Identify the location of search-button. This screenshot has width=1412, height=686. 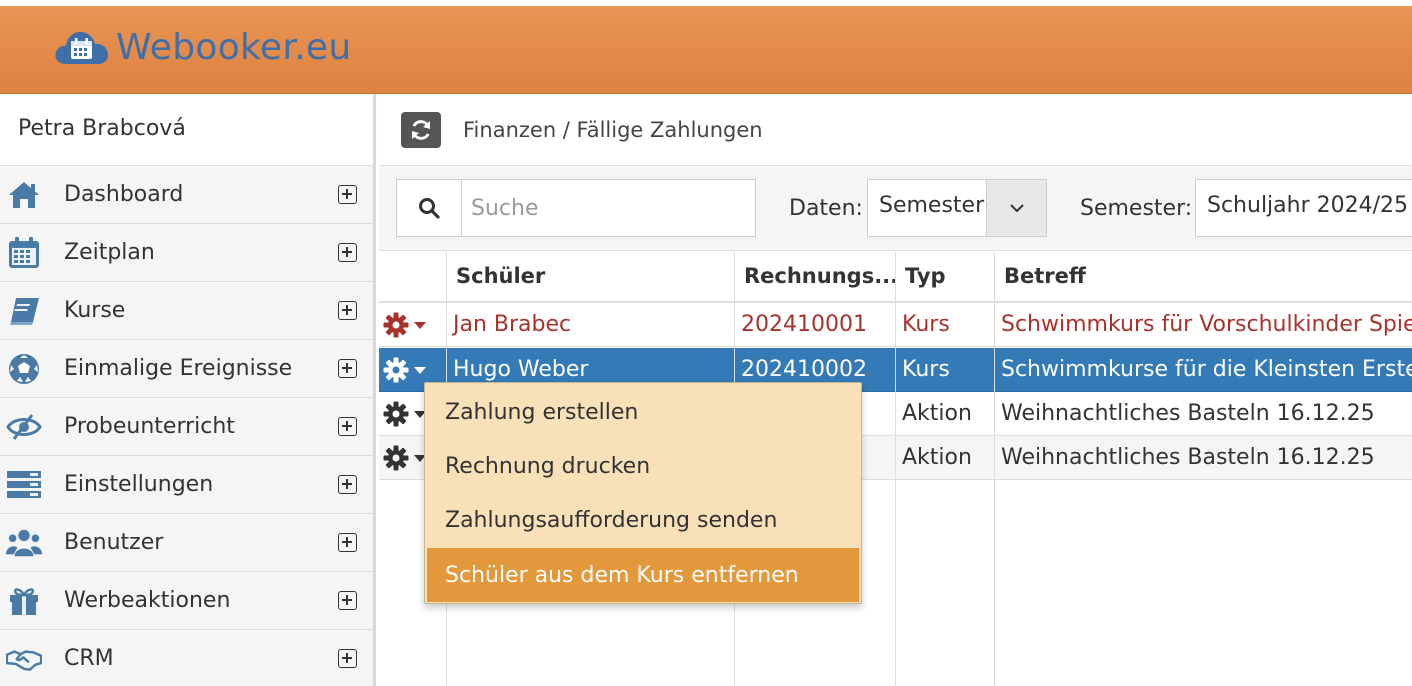
(429, 208).